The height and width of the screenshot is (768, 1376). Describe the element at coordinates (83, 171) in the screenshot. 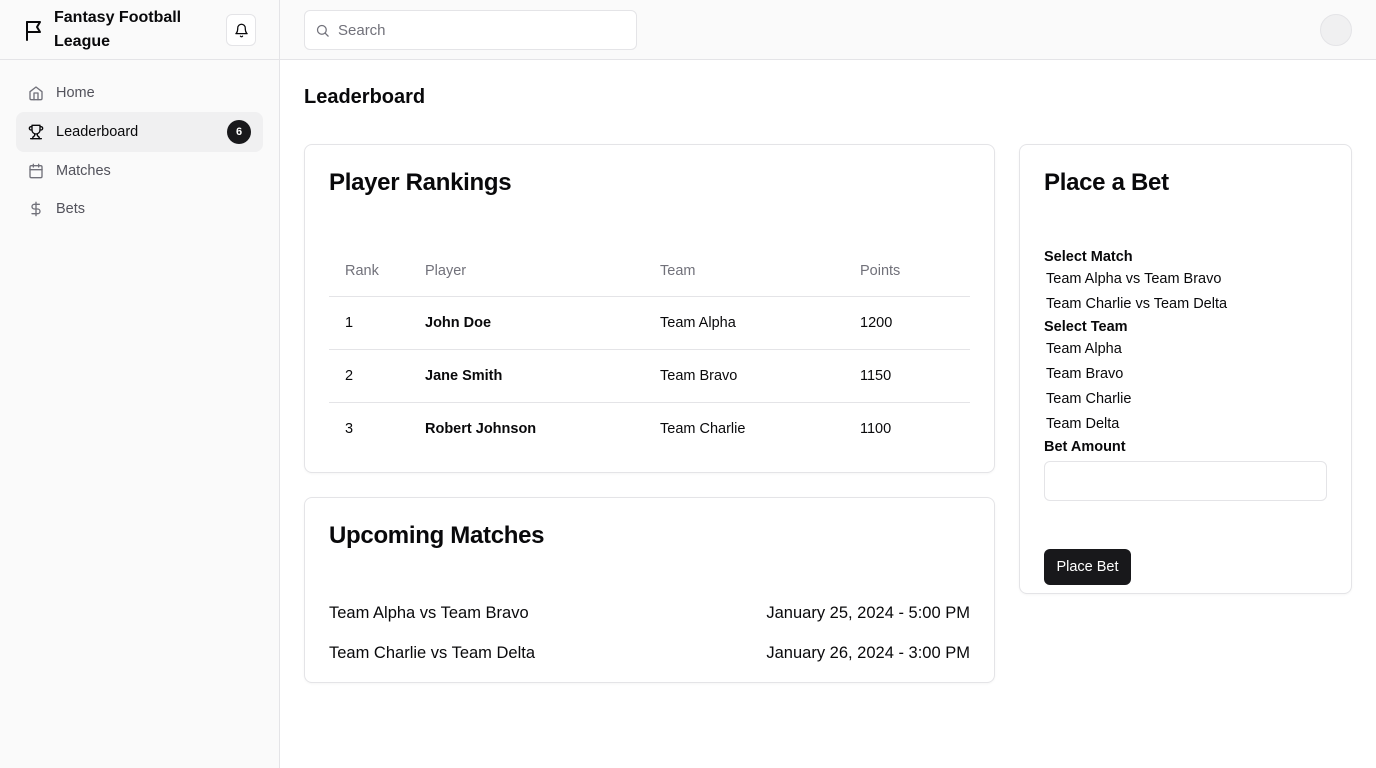

I see `sidebar-item-label: Matches` at that location.